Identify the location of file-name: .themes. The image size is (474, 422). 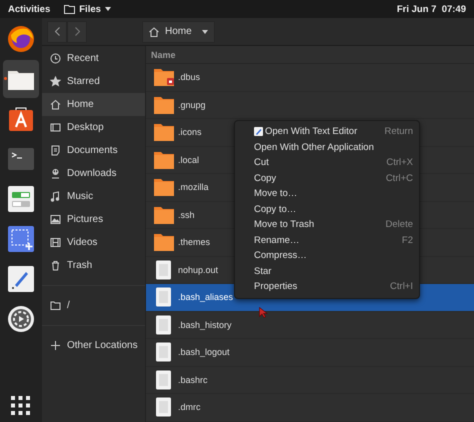
(194, 242).